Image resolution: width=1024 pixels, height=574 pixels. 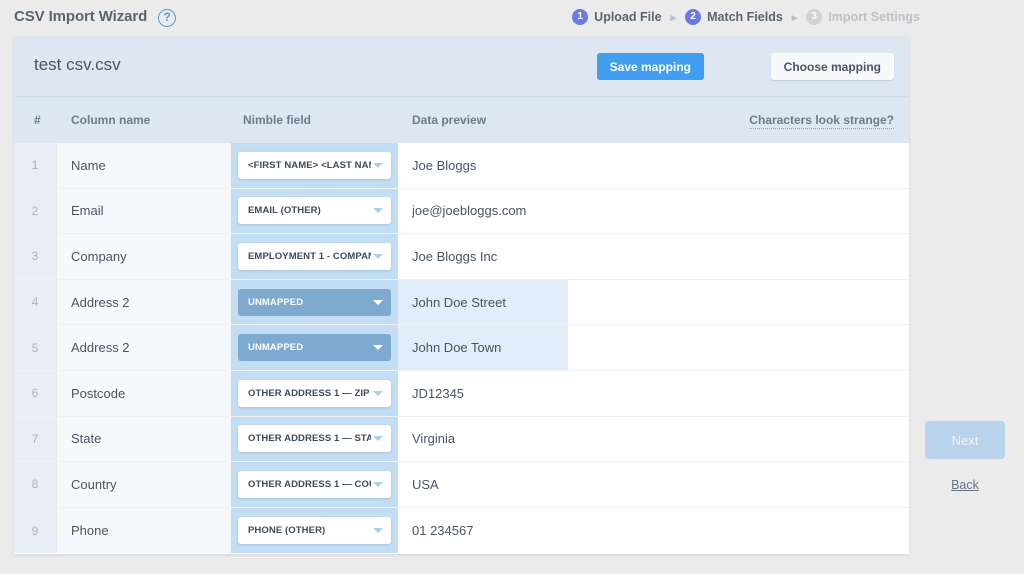 I want to click on data-preview-value: 01 234567, so click(x=443, y=531).